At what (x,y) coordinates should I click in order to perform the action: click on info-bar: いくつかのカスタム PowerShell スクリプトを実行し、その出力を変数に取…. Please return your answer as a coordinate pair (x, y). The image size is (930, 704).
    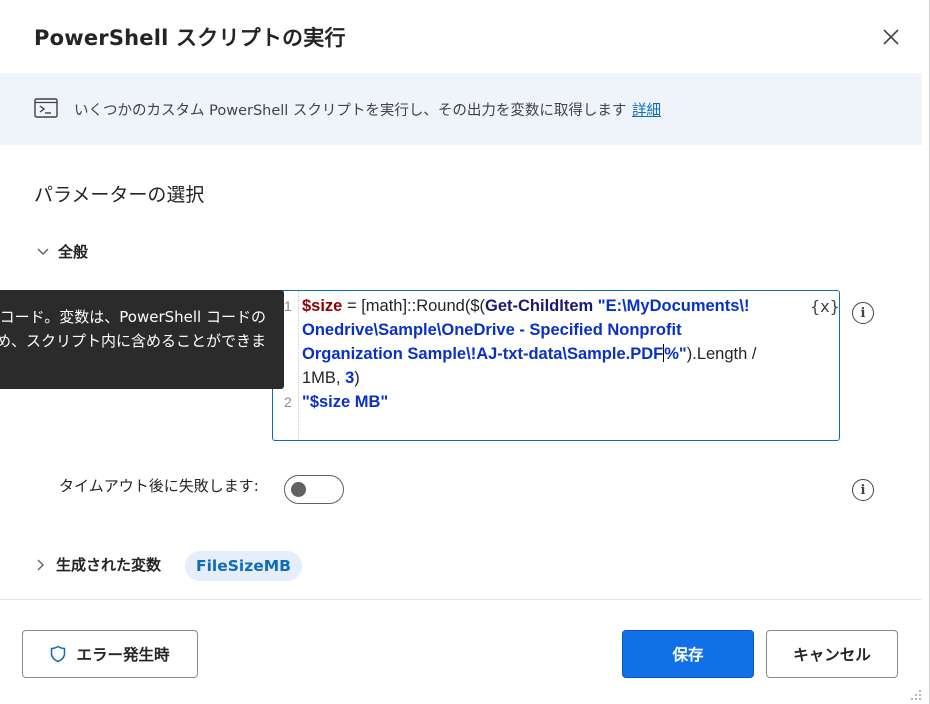
    Looking at the image, I should click on (461, 109).